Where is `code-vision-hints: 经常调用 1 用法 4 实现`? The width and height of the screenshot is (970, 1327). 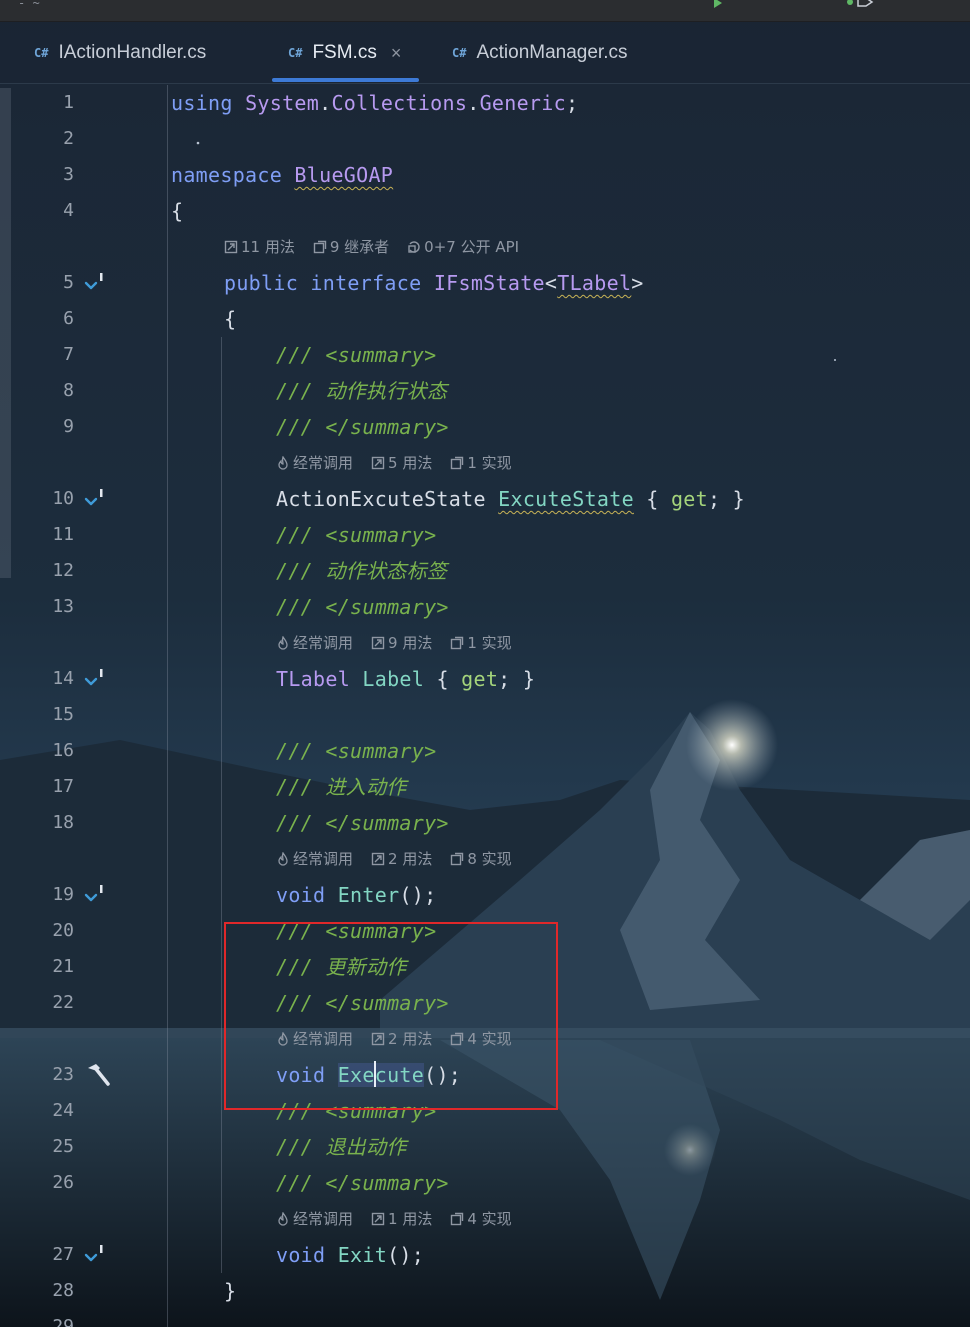
code-vision-hints: 经常调用 1 用法 4 实现 is located at coordinates (394, 1219).